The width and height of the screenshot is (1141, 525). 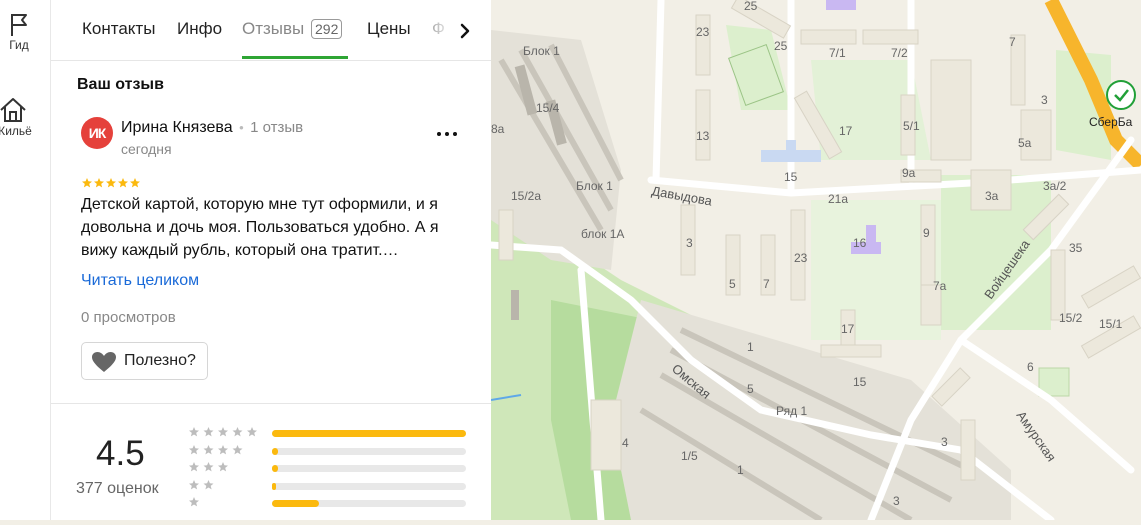 What do you see at coordinates (1076, 248) in the screenshot?
I see `svg-text: 35` at bounding box center [1076, 248].